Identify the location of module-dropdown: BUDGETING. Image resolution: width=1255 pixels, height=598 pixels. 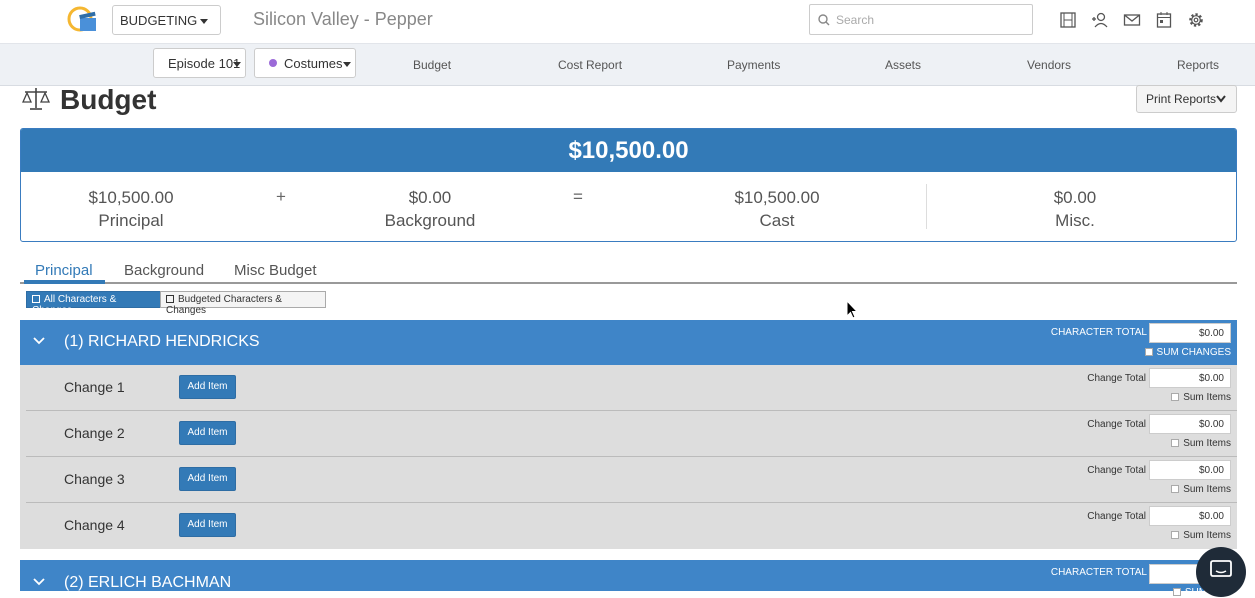
(166, 20).